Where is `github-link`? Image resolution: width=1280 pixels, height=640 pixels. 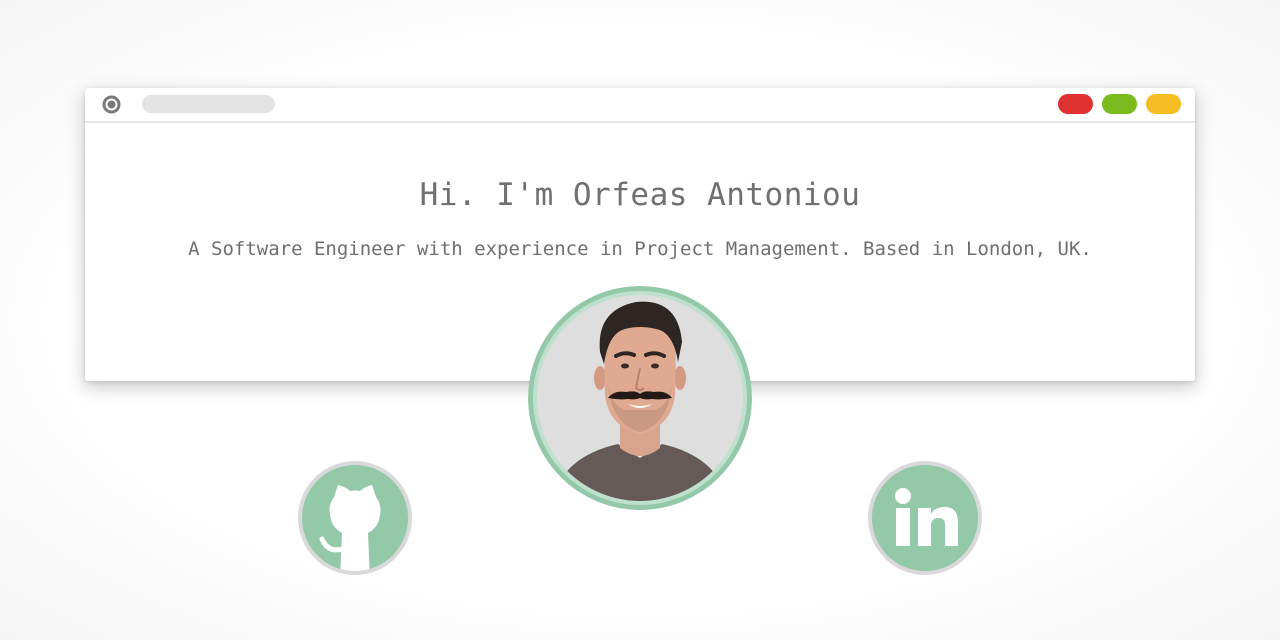
github-link is located at coordinates (355, 518).